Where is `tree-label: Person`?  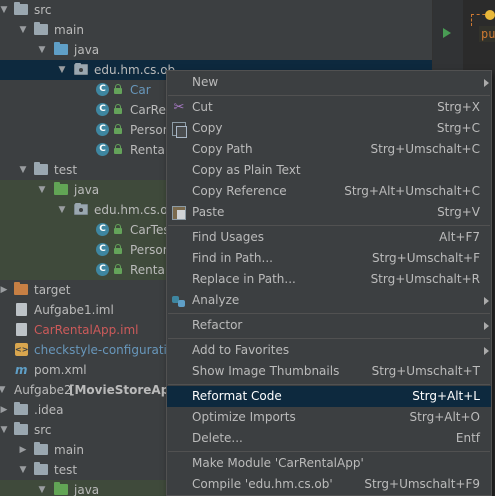
tree-label: Person is located at coordinates (150, 130).